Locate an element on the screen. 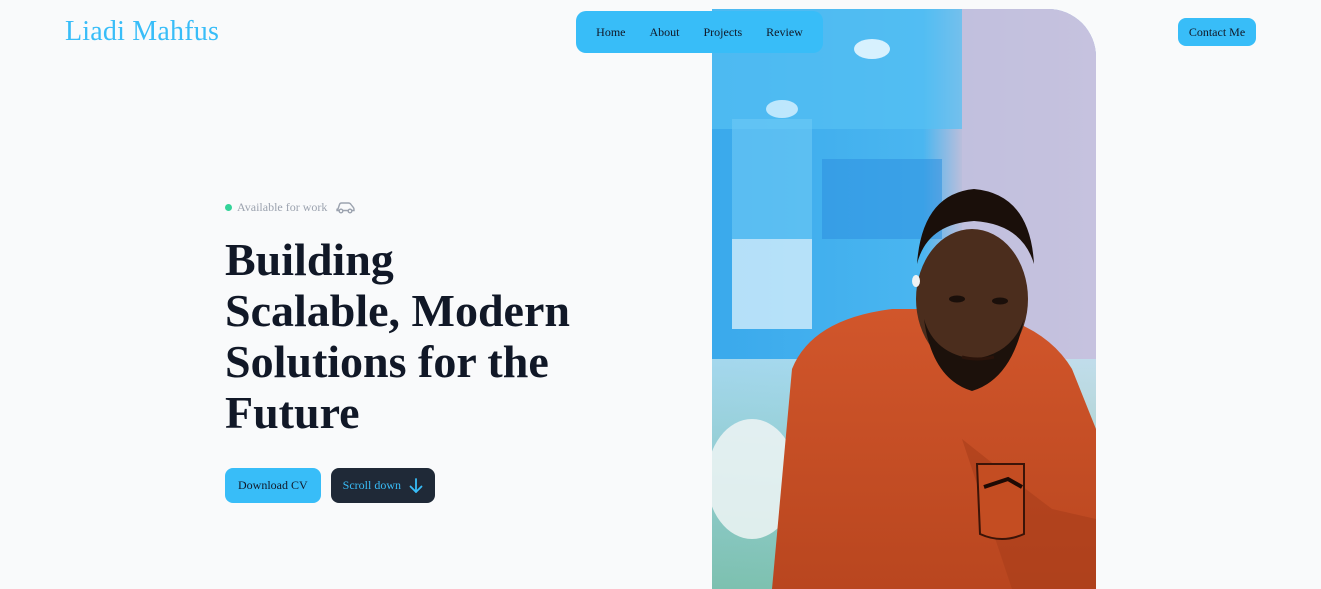 The height and width of the screenshot is (589, 1321). site-logo: Liadi Mahfus is located at coordinates (142, 32).